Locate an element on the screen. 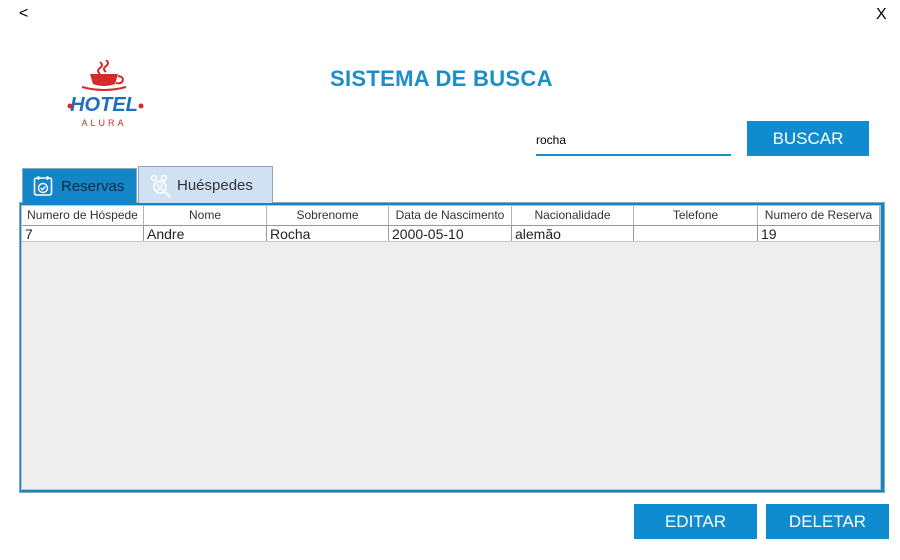 The image size is (900, 560). hotel-logo: HOTEL ALURA is located at coordinates (107, 95).